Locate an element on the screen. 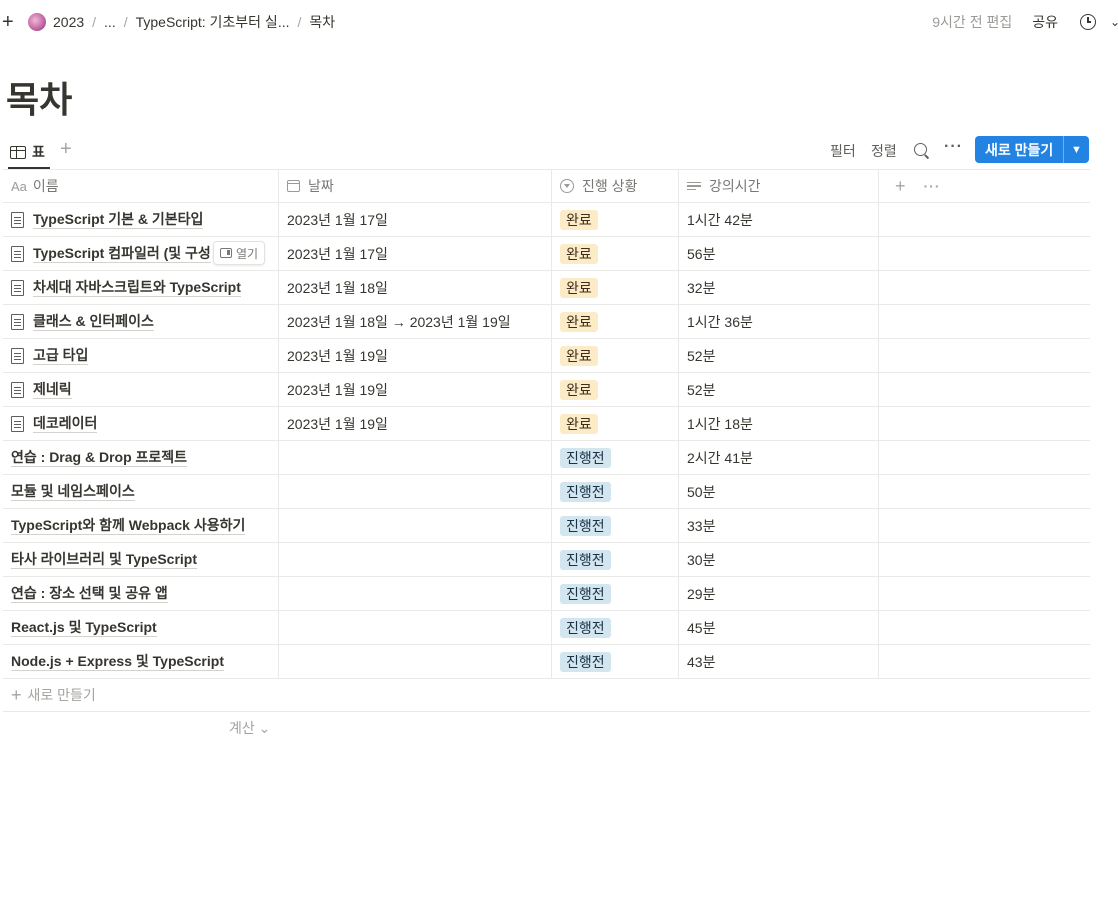  cell-name: 고급 타입 is located at coordinates (141, 355).